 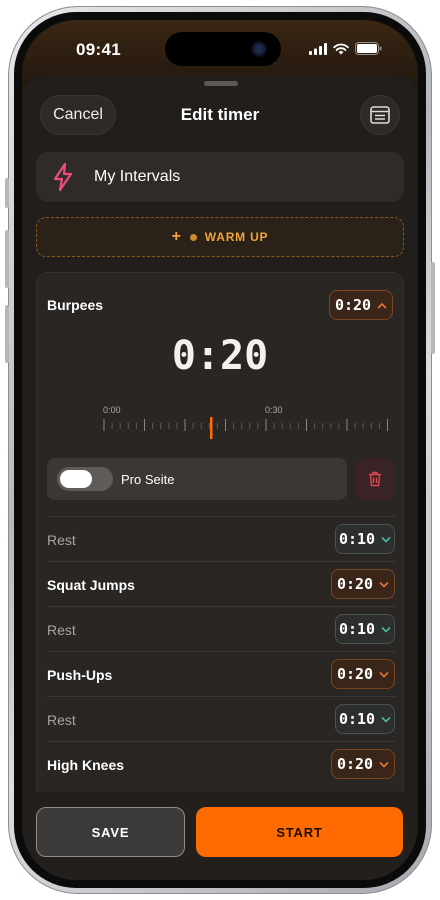 What do you see at coordinates (86, 765) in the screenshot?
I see `row-label: High Knees` at bounding box center [86, 765].